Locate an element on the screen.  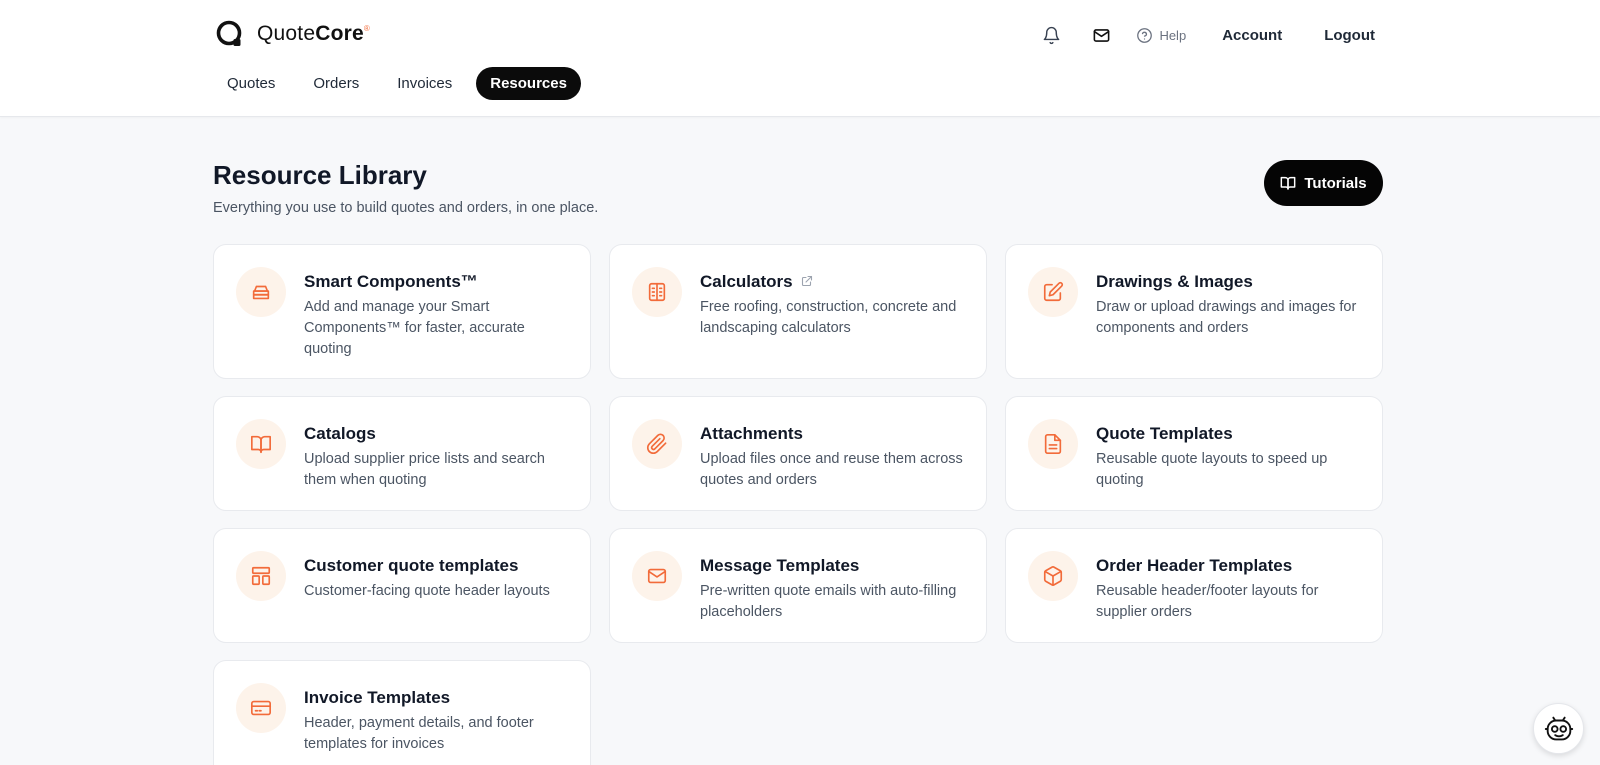
card-description: Customer-facing quote header layouts is located at coordinates (427, 591).